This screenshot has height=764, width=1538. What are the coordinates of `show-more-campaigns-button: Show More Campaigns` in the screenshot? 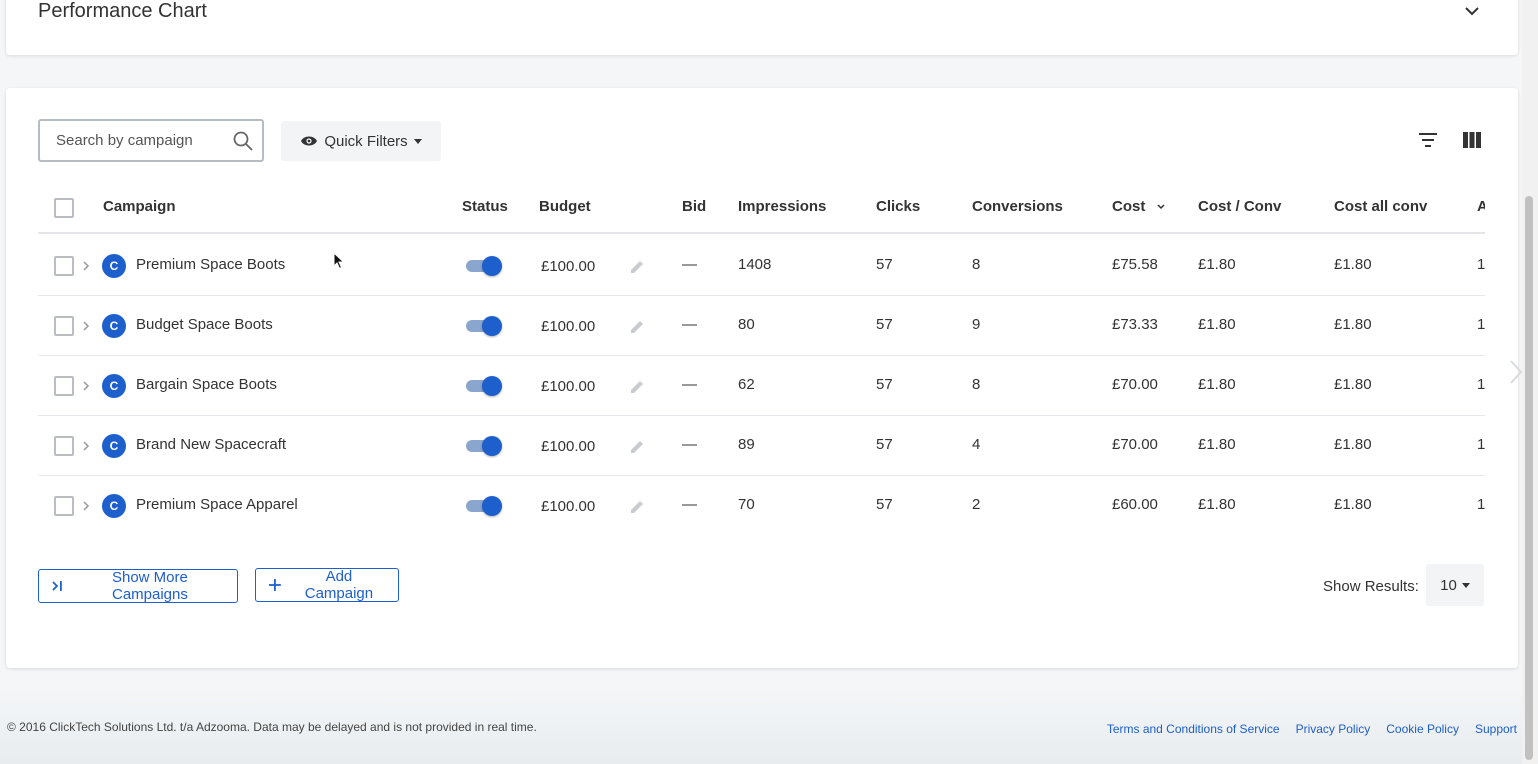 It's located at (138, 586).